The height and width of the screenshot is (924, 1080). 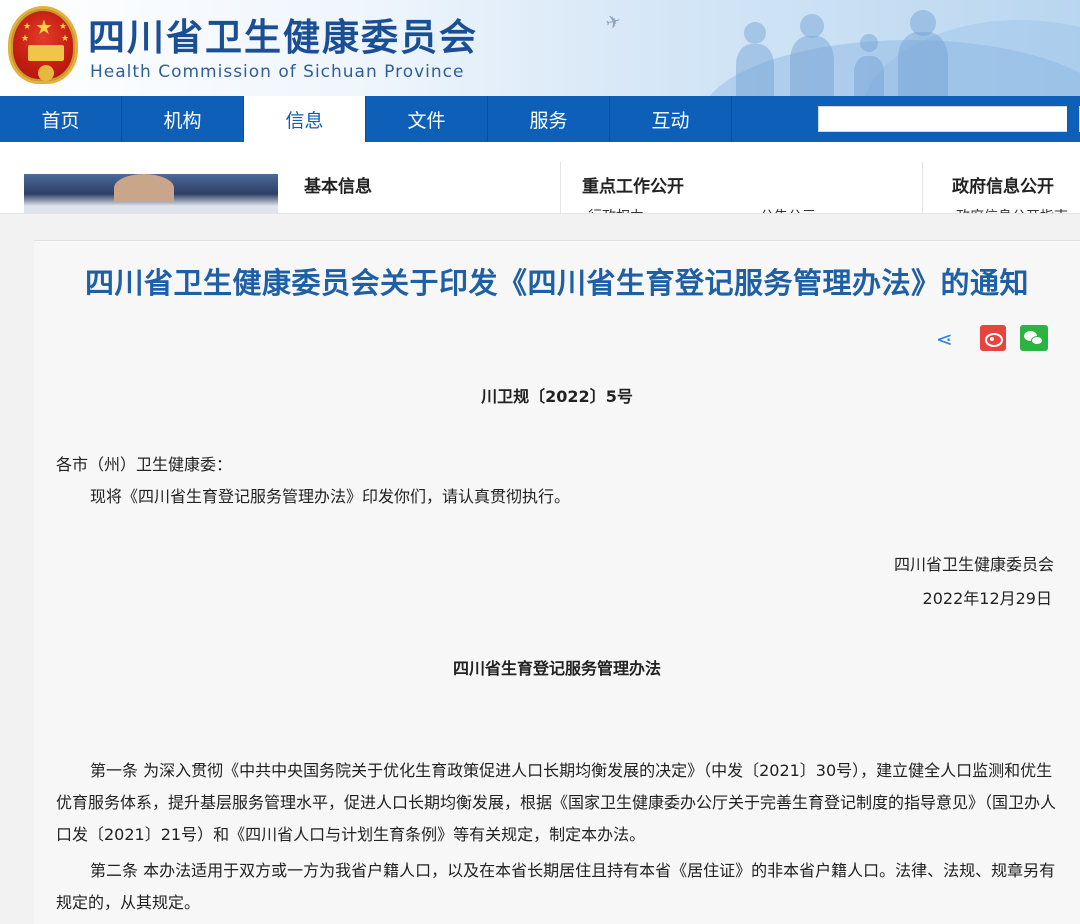 What do you see at coordinates (556, 668) in the screenshot?
I see `rule-title: 四川省生育登记服务管理办法` at bounding box center [556, 668].